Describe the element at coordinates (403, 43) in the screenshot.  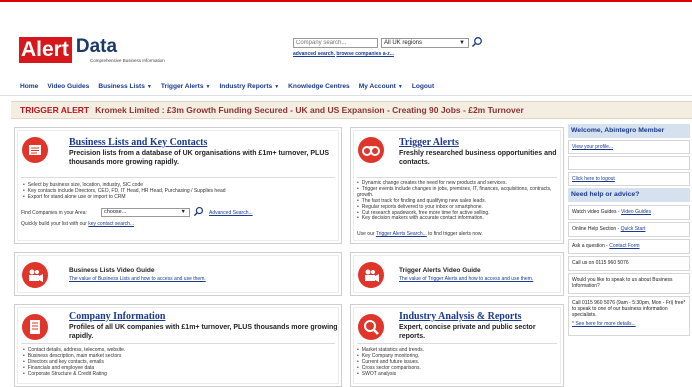
I see `region-select-value: All UK regions` at that location.